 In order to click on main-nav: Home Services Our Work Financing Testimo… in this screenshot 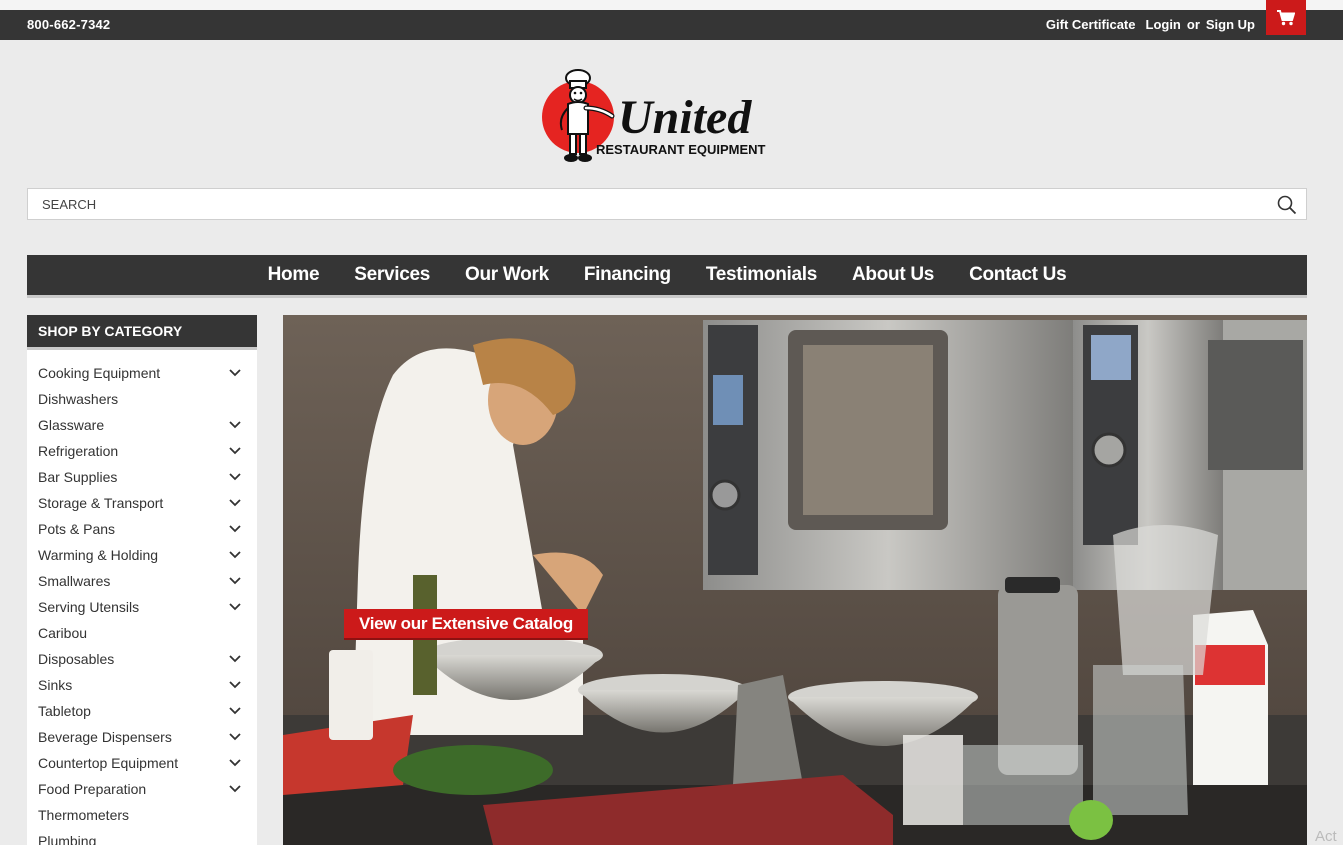, I will do `click(667, 276)`.